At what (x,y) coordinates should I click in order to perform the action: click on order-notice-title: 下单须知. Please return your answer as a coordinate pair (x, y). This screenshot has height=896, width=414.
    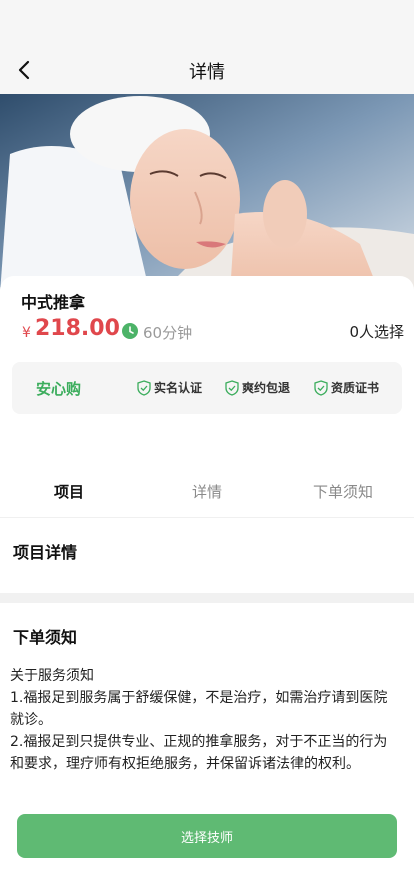
    Looking at the image, I should click on (45, 637).